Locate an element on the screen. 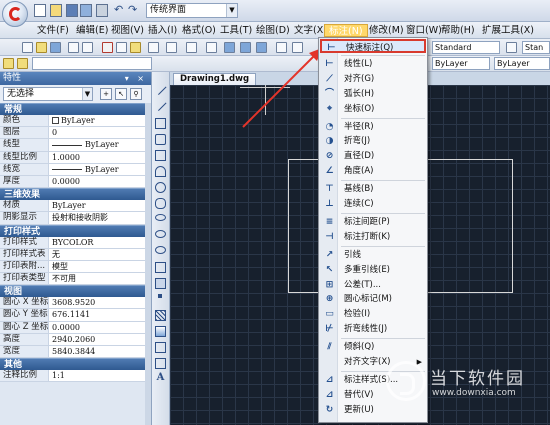 Image resolution: width=550 pixels, height=425 pixels. dim-menu-item: ⊬ 折弯线性(J) is located at coordinates (373, 329).